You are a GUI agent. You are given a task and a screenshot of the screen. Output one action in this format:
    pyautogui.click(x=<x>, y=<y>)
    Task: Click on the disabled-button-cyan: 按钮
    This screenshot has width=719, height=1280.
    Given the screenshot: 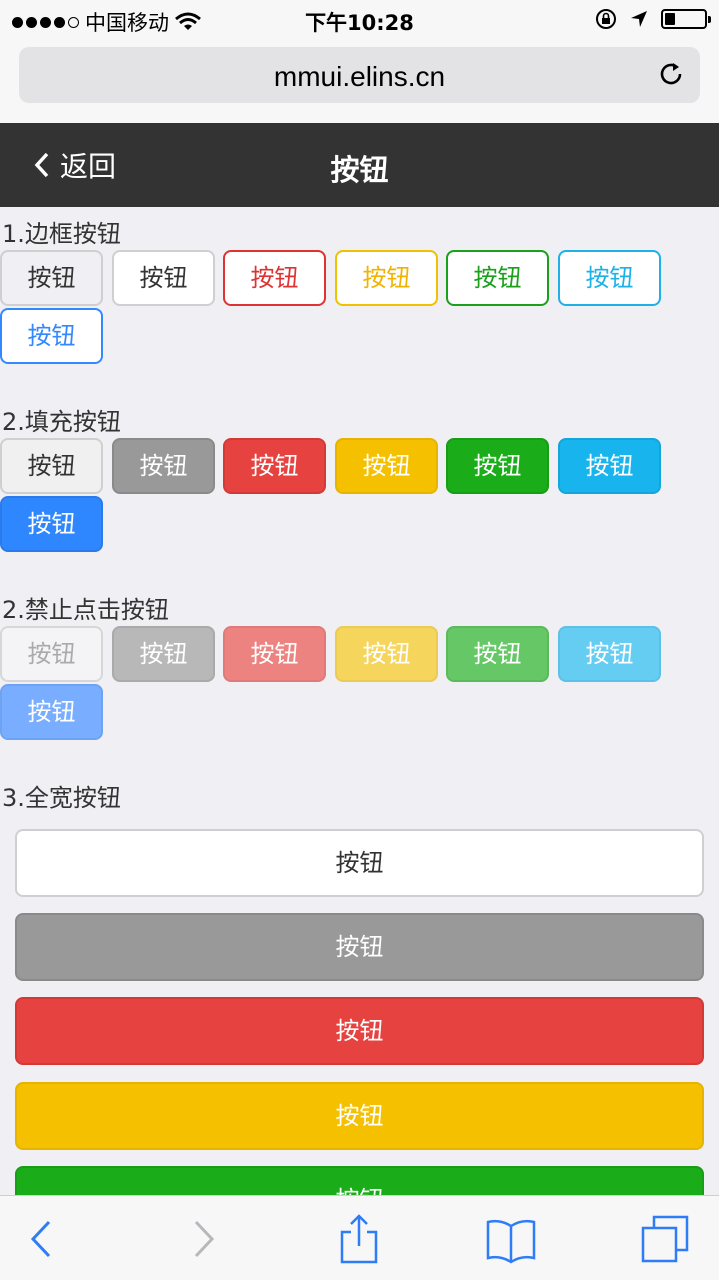 What is the action you would take?
    pyautogui.click(x=609, y=654)
    